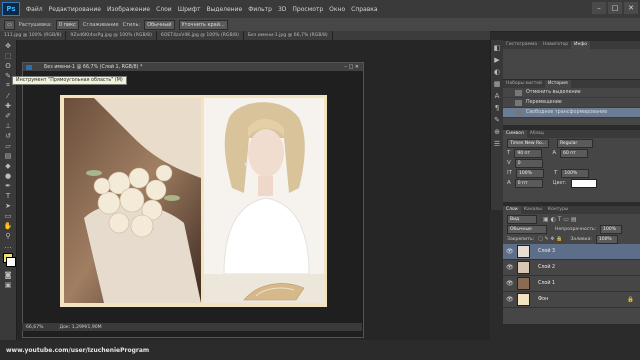 Image resolution: width=640 pixels, height=360 pixels. Describe the element at coordinates (528, 153) in the screenshot. I see `font-size-field: 90 пт` at that location.